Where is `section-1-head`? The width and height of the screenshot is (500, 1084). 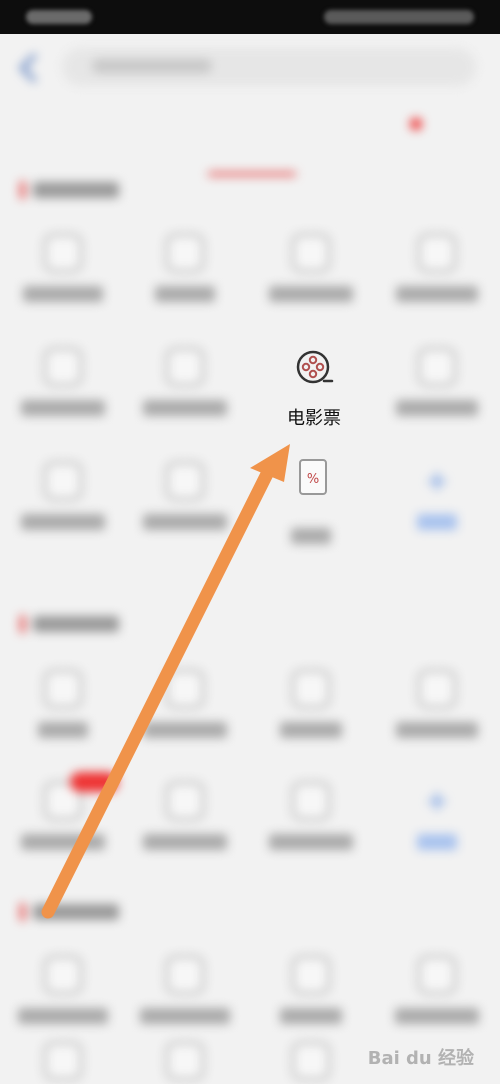 section-1-head is located at coordinates (69, 193).